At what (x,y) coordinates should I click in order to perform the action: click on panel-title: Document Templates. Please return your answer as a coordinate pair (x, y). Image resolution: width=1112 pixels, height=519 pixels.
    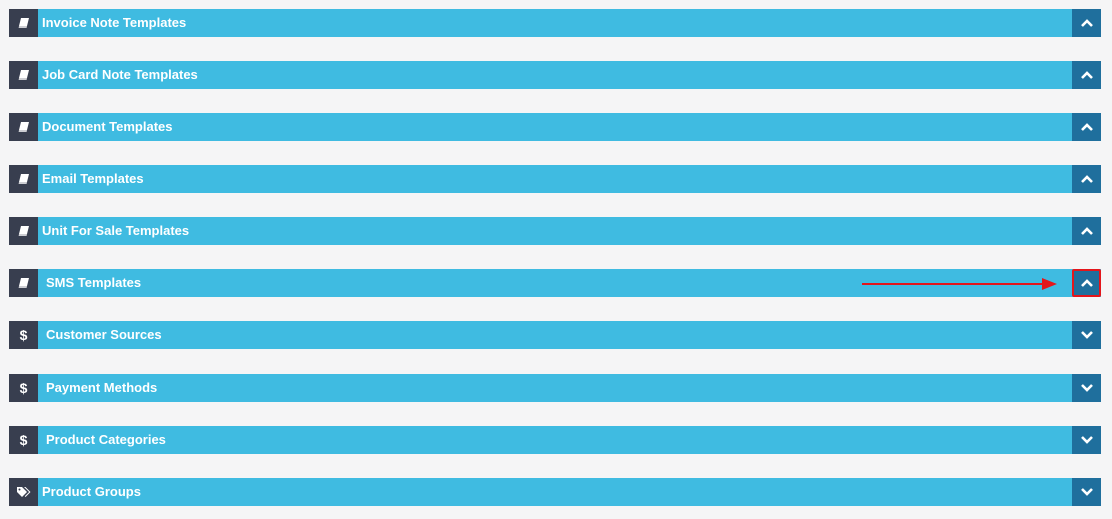
    Looking at the image, I should click on (107, 126).